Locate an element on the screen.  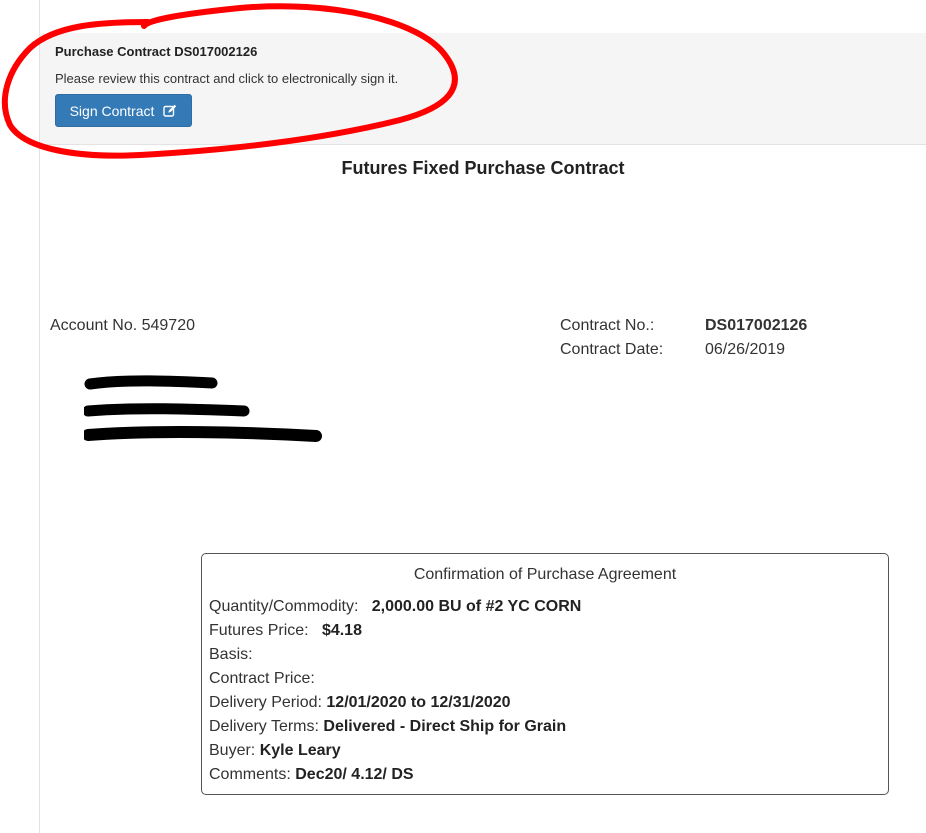
sign-contract-label: Sign Contract is located at coordinates (112, 110).